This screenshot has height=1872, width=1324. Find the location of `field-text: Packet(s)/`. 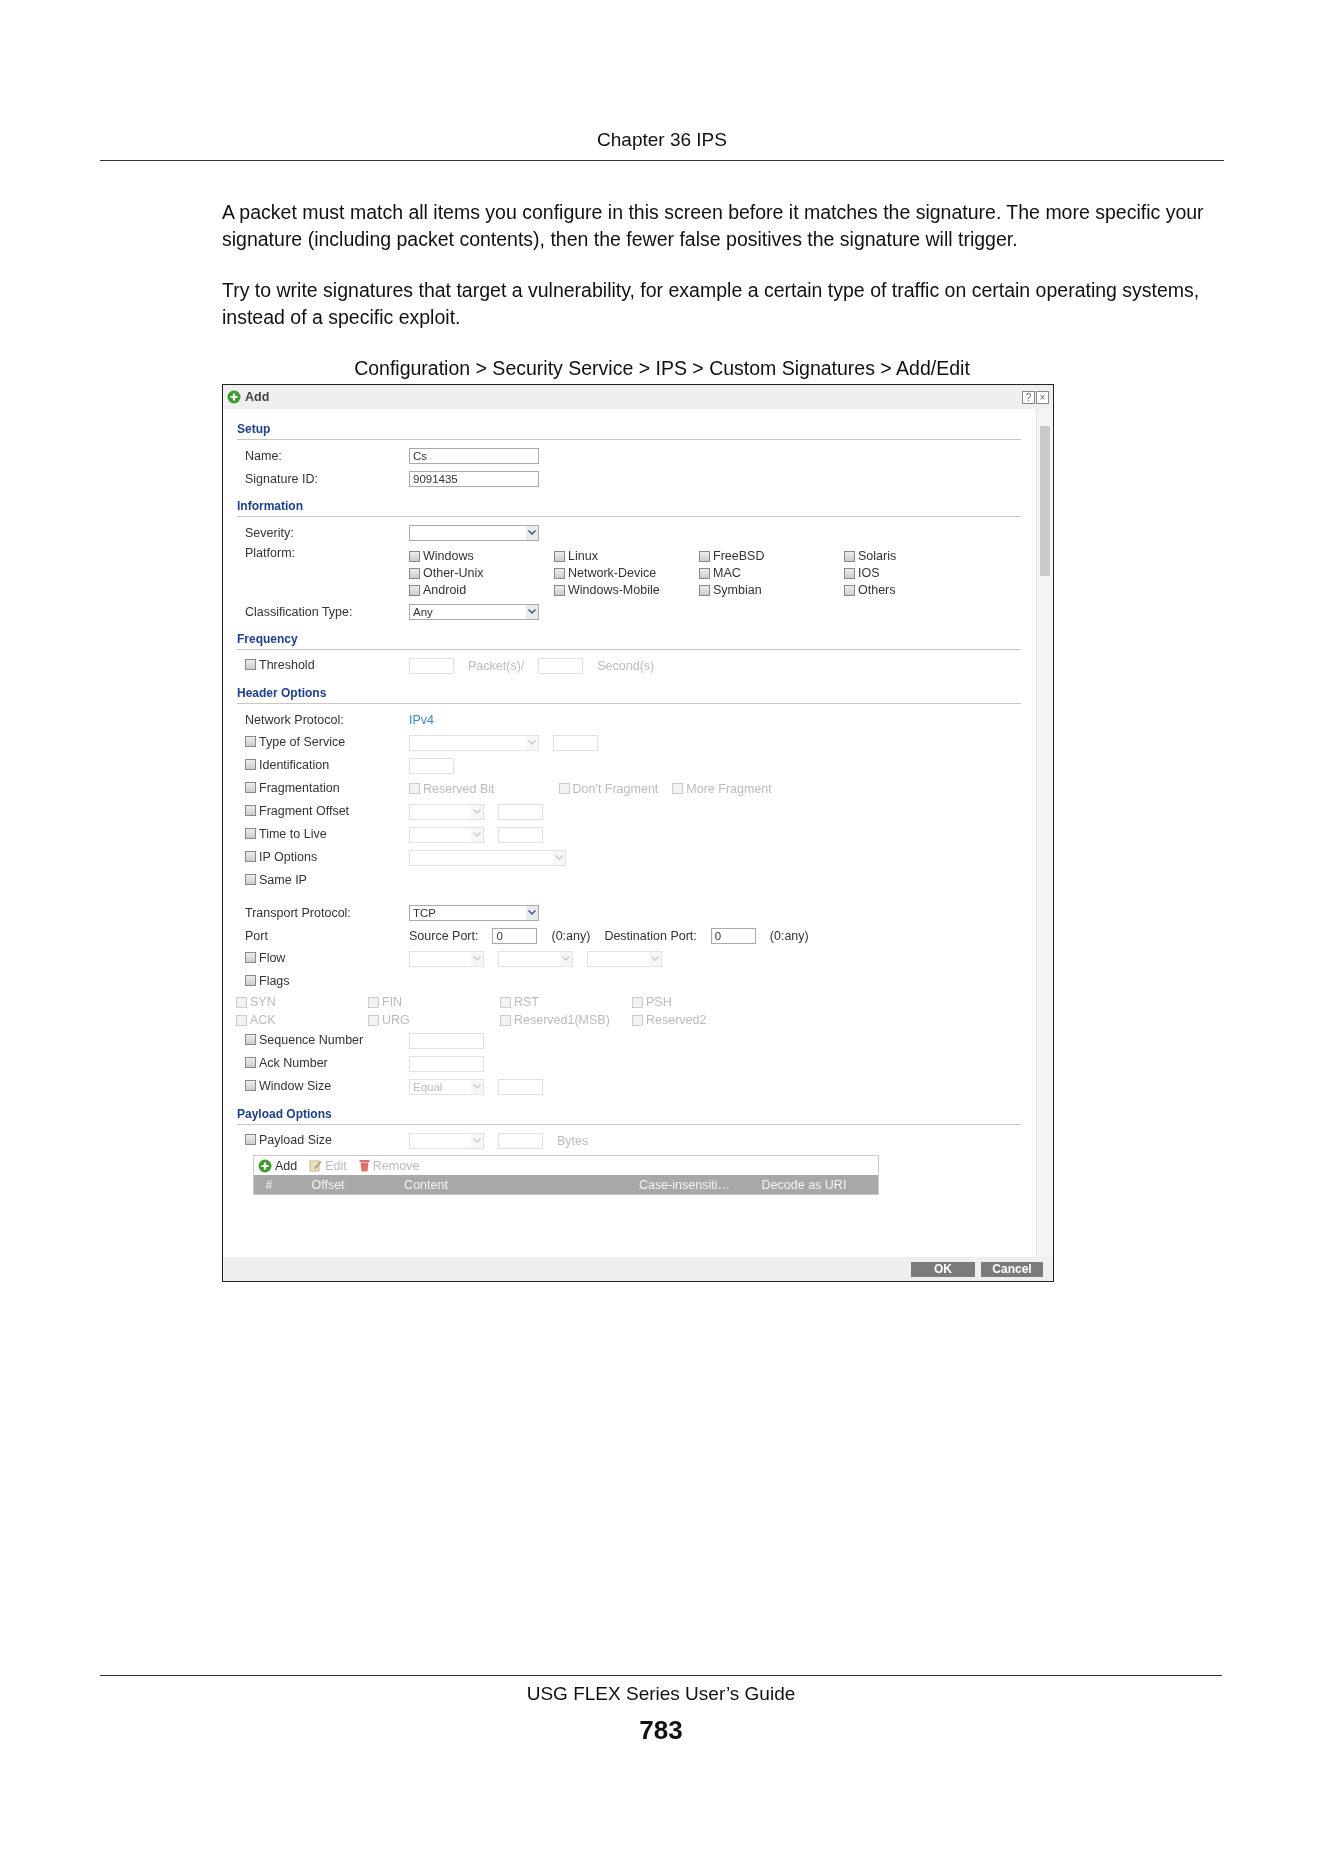

field-text: Packet(s)/ is located at coordinates (496, 665).